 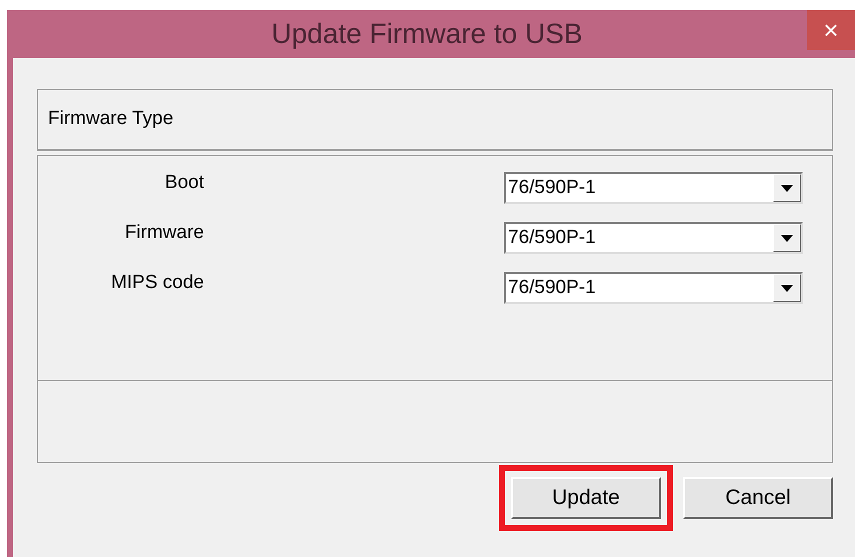 I want to click on field-label: Boot, so click(x=184, y=182).